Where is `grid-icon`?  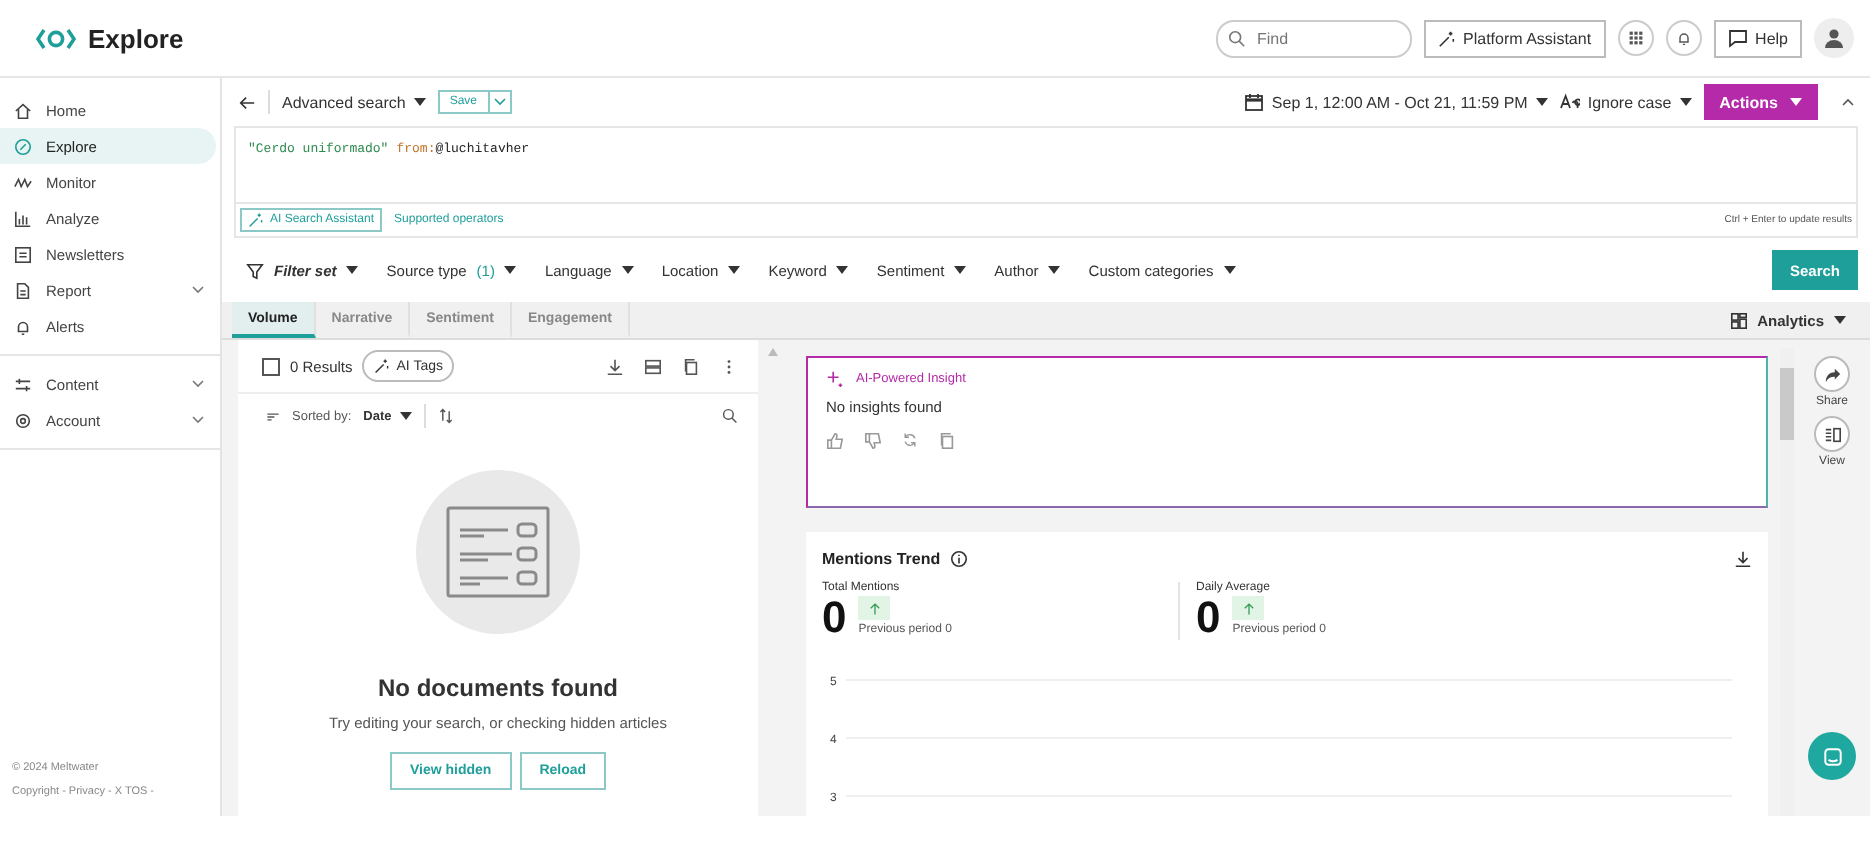 grid-icon is located at coordinates (1635, 38).